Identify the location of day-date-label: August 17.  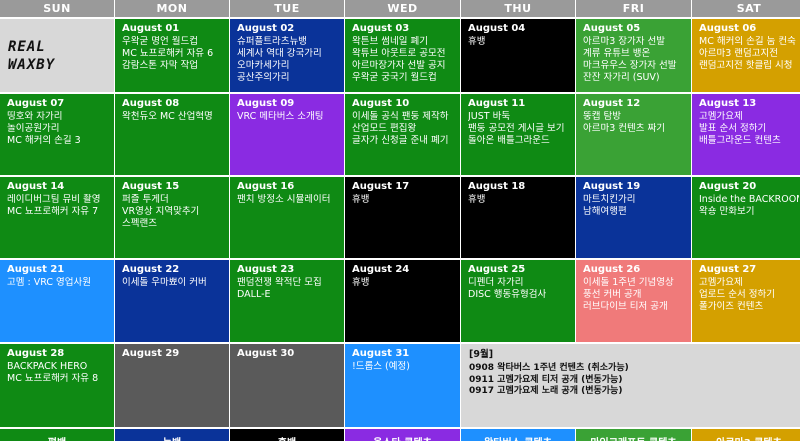
(381, 186).